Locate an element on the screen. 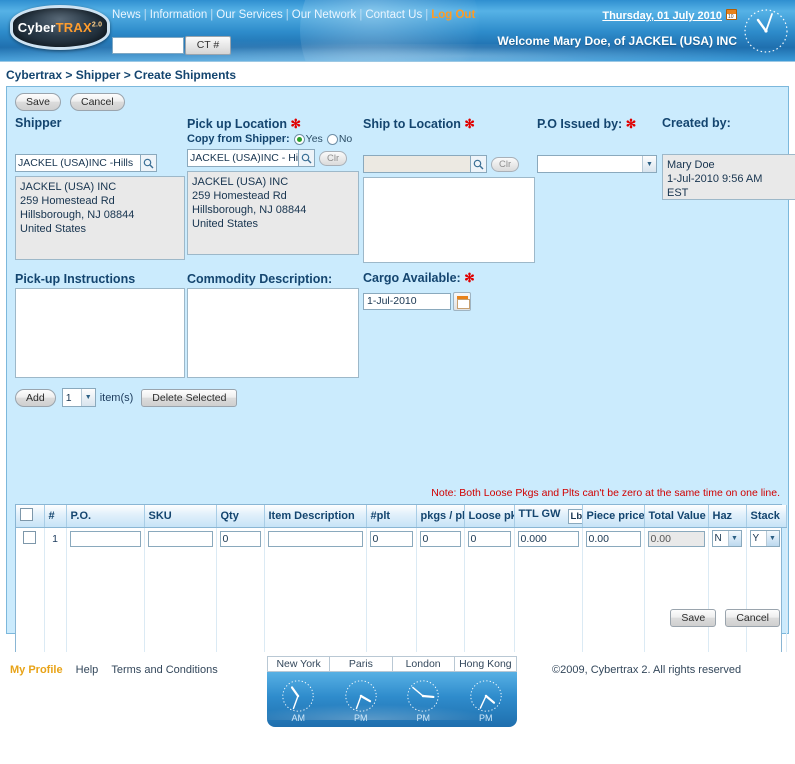 This screenshot has width=795, height=764. grid-col-pkgs-per-plt: pkgs / plt is located at coordinates (440, 516).